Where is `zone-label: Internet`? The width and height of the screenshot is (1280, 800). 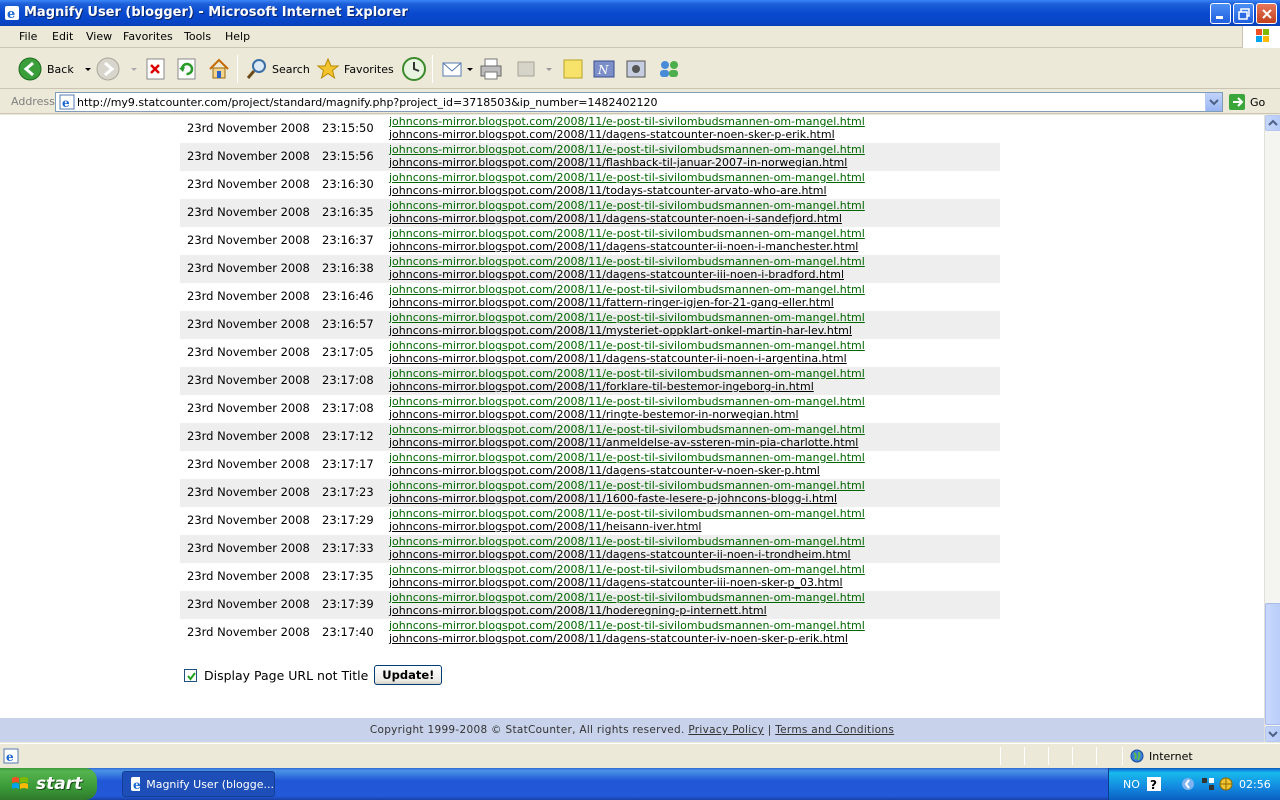
zone-label: Internet is located at coordinates (1171, 756).